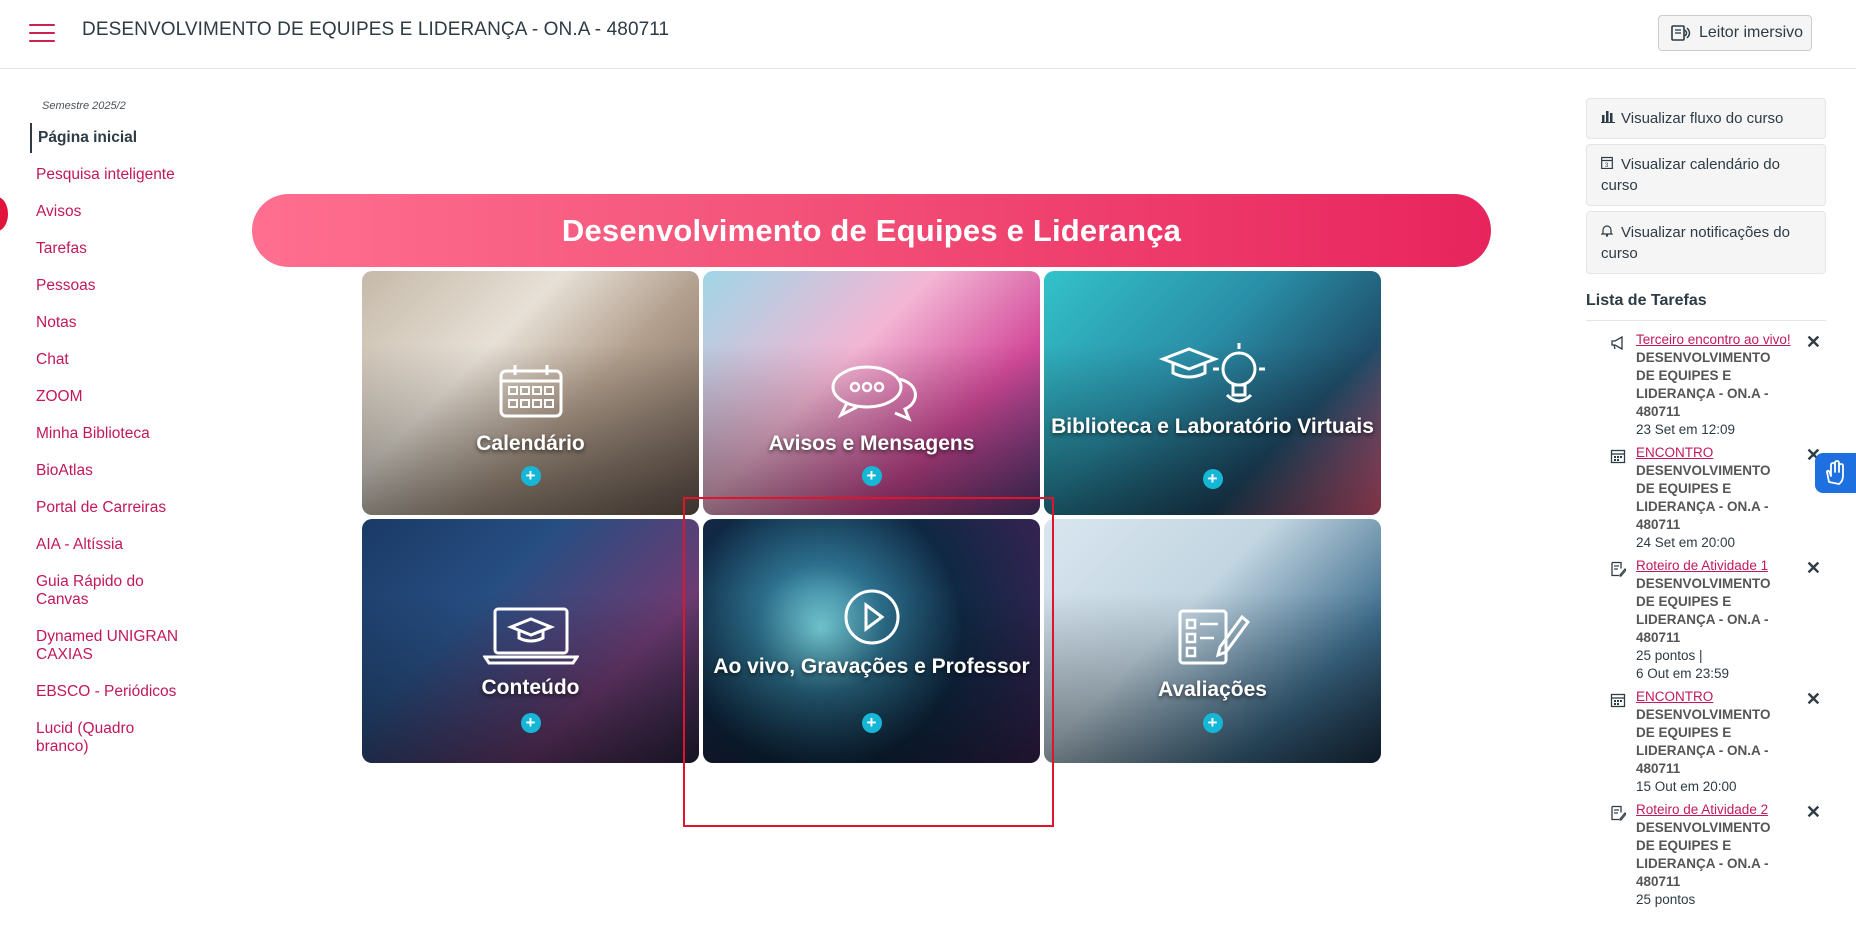  What do you see at coordinates (110, 646) in the screenshot?
I see `nav-dynamed: Dynamed UNIGRAN CAXIAS` at bounding box center [110, 646].